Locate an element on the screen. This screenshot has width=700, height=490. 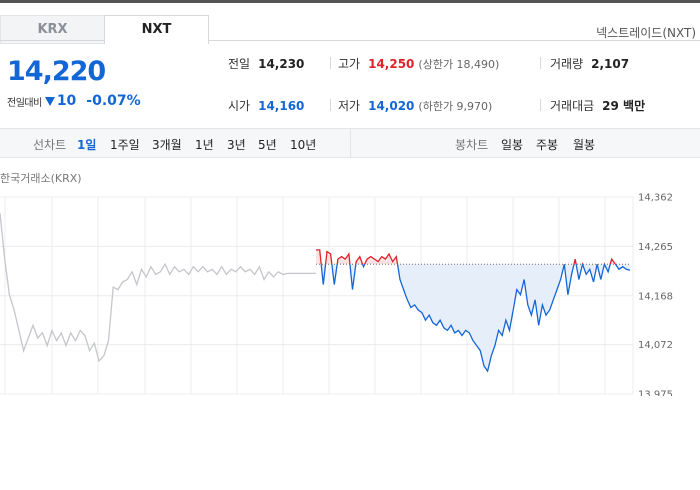
period-1w: 1주일 is located at coordinates (125, 144).